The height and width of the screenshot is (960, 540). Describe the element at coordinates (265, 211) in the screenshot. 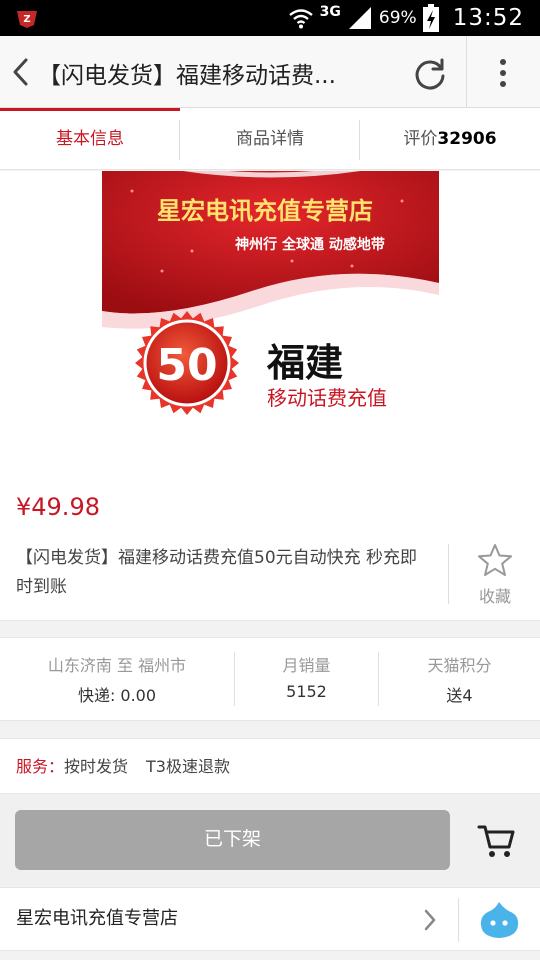

I see `banner-store-name: 星宏电讯充值专营店` at that location.